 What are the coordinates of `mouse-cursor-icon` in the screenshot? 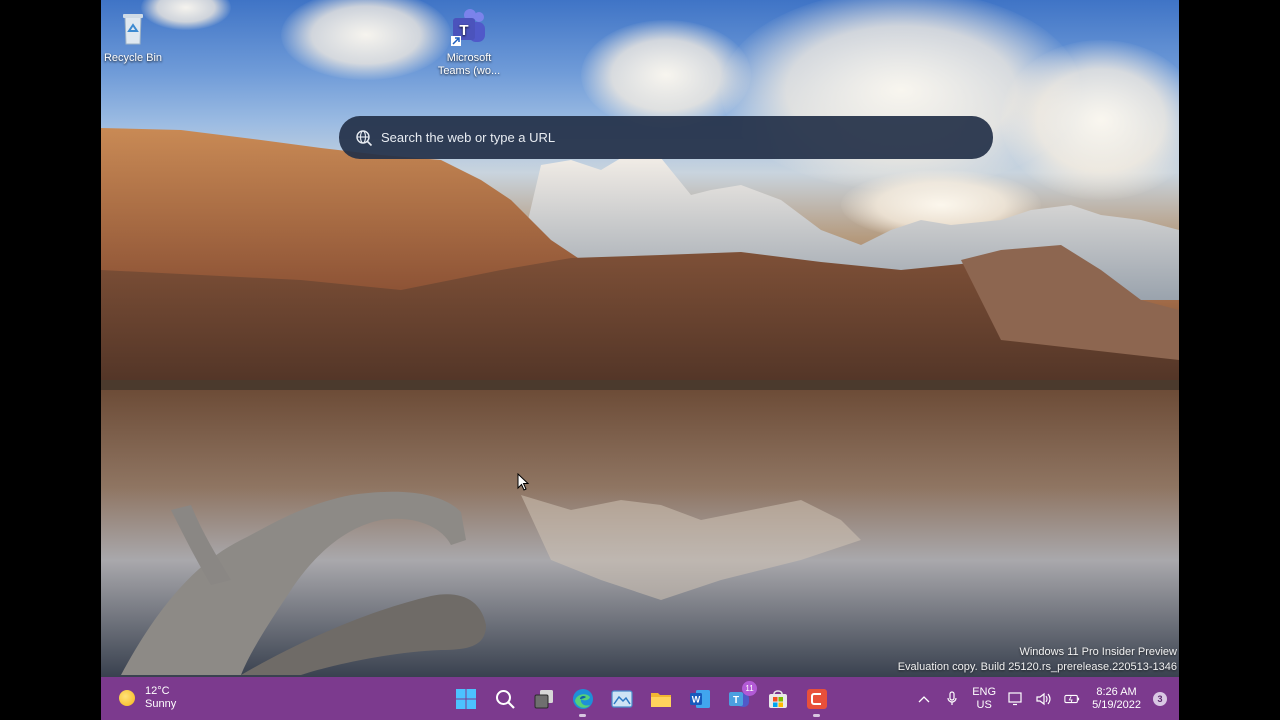 It's located at (523, 482).